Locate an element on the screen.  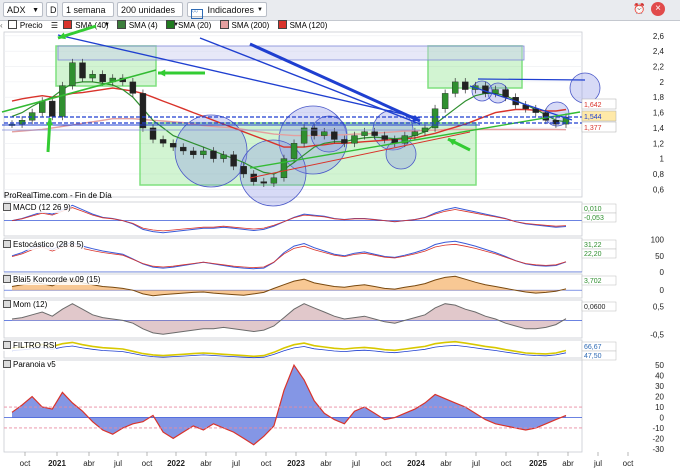
momentum-value-label: 0,0600 is located at coordinates (595, 307).